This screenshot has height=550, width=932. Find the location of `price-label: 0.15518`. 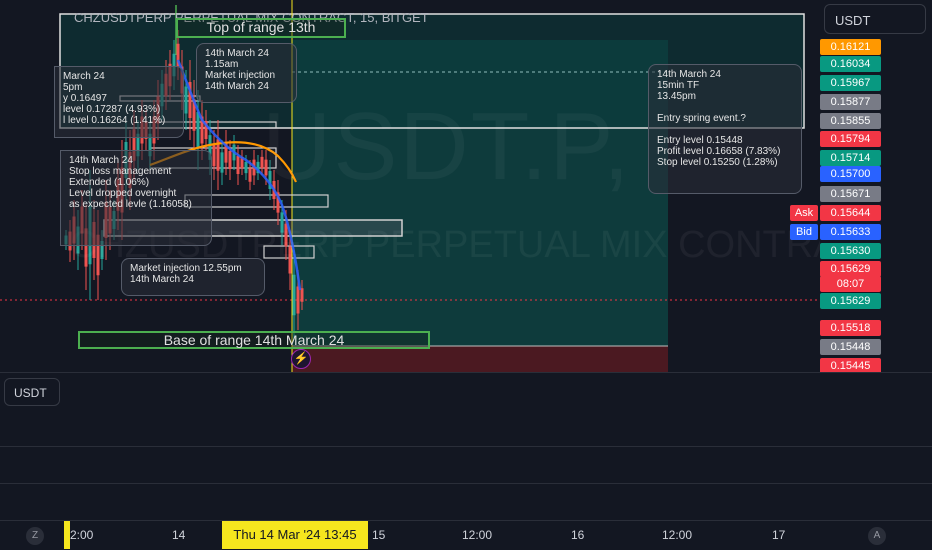

price-label: 0.15518 is located at coordinates (850, 328).